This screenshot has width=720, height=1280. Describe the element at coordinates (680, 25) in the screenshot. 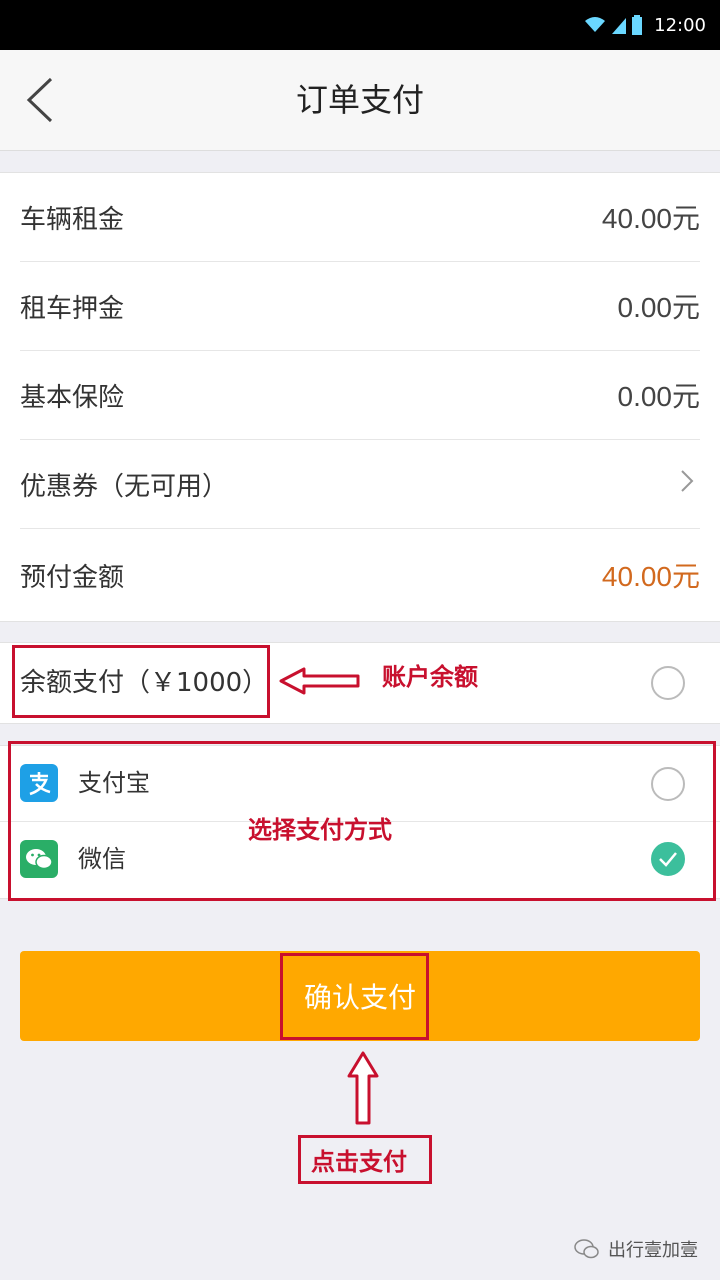

I see `status-time: 12:00` at that location.